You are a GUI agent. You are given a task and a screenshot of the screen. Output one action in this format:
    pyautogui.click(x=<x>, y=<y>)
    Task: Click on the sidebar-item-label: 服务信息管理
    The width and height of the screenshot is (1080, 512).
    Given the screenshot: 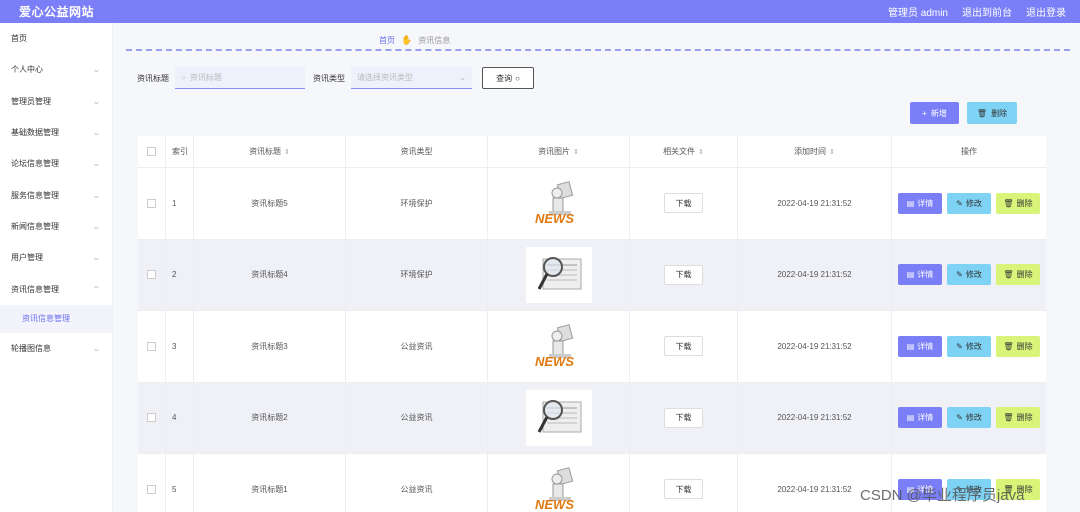 What is the action you would take?
    pyautogui.click(x=35, y=195)
    